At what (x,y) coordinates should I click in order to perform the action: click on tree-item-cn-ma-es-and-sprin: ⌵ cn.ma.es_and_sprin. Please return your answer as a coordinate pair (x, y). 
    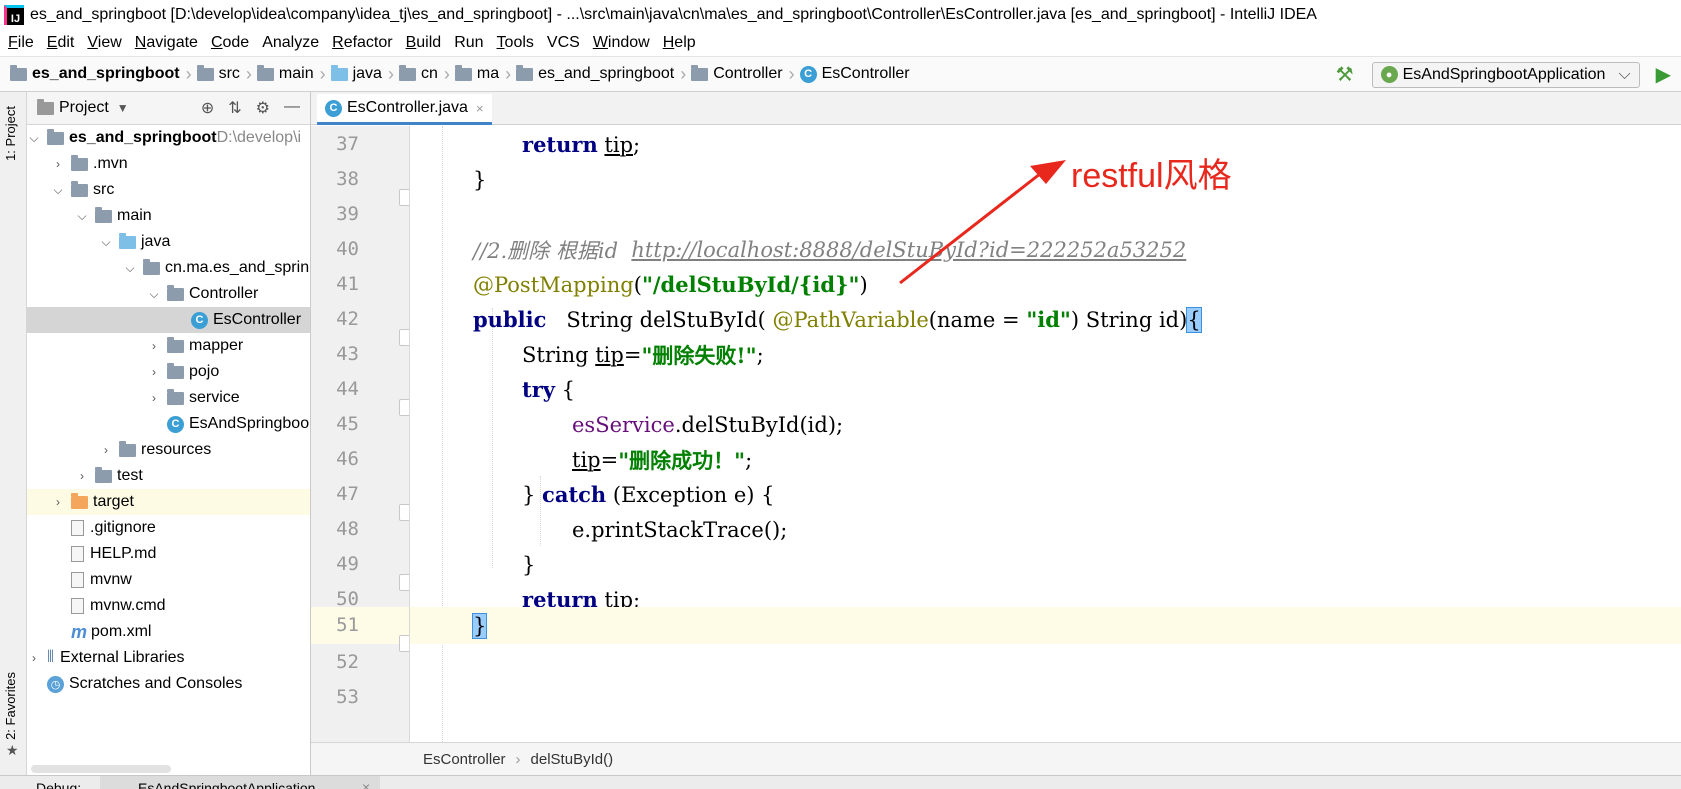
    Looking at the image, I should click on (168, 268).